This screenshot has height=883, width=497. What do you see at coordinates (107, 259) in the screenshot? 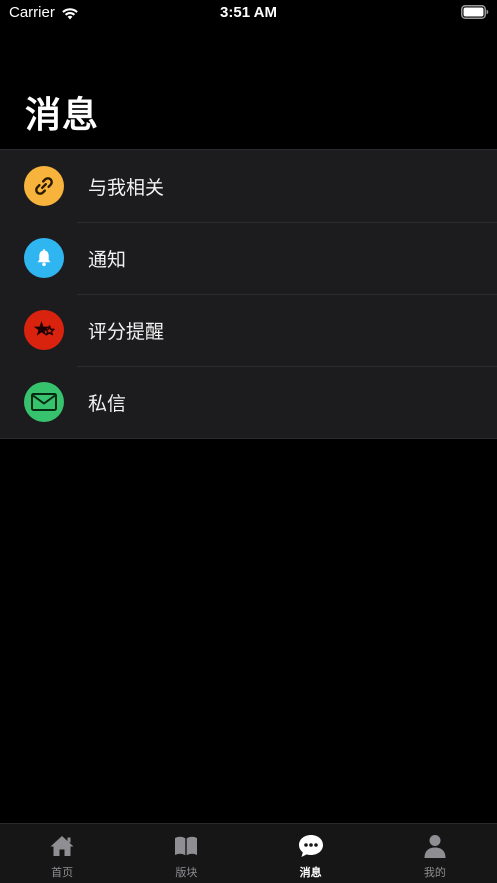
I see `list-item-label: 通知` at bounding box center [107, 259].